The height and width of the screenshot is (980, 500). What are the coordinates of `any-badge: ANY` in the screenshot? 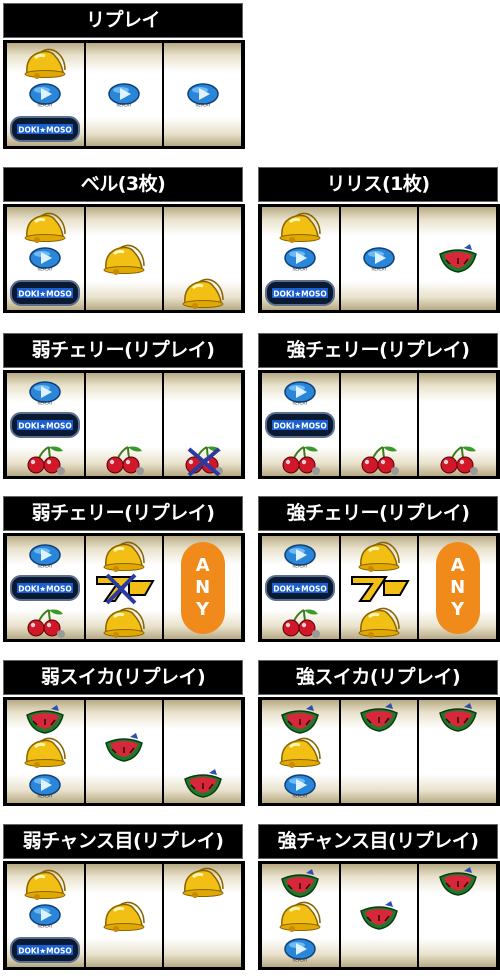 It's located at (457, 587).